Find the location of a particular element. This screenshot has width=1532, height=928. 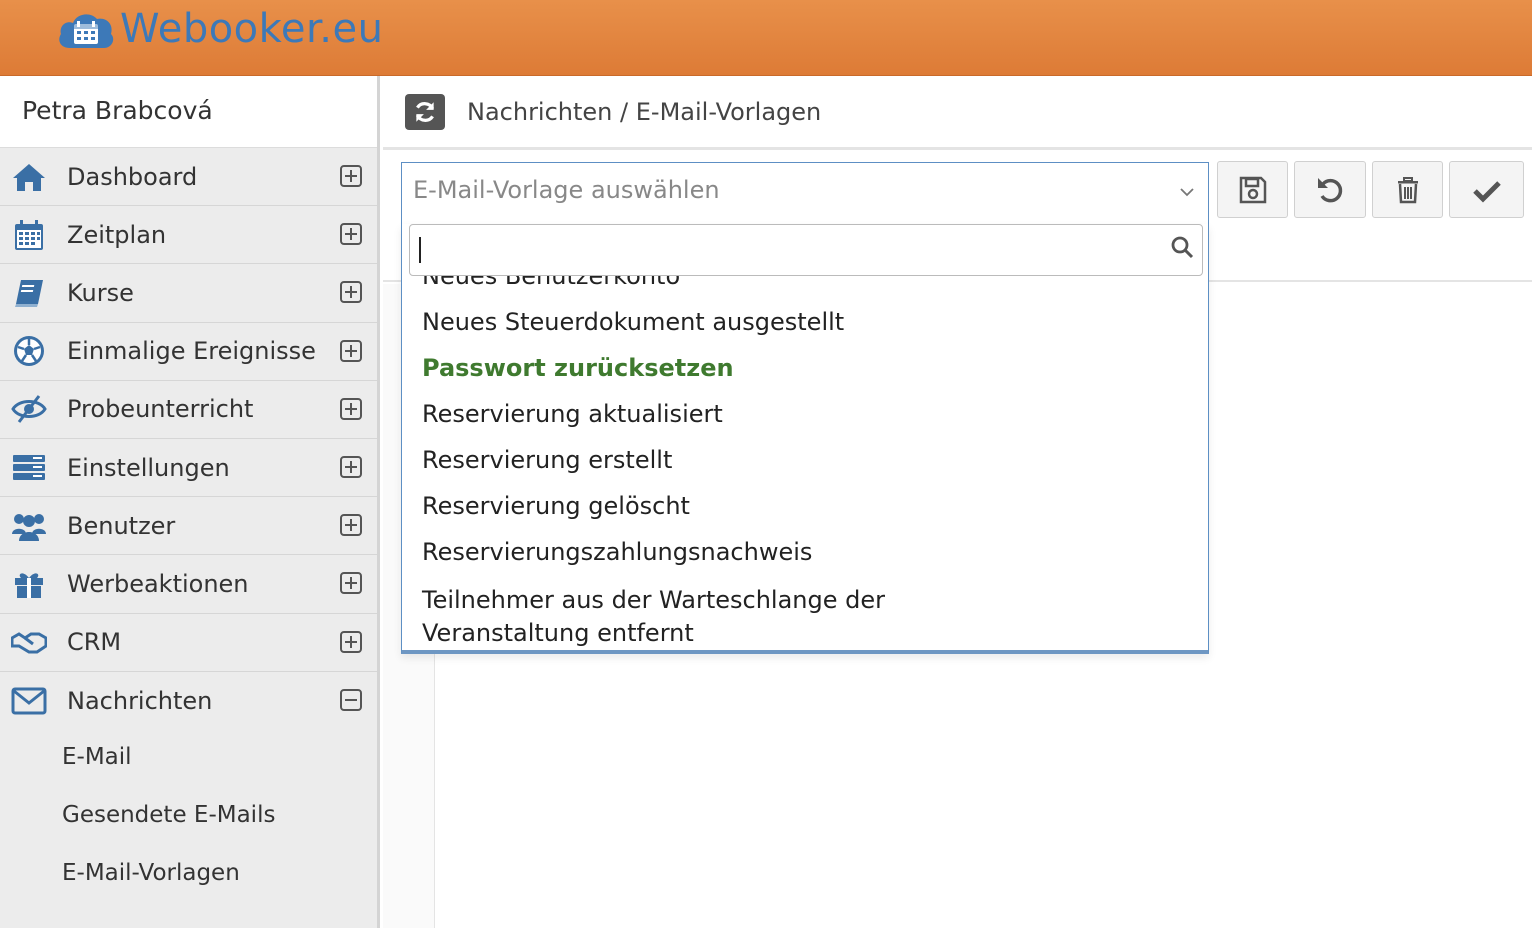

sidebar-item-einmalige-ereignisse: Einmalige Ereignisse is located at coordinates (188, 352).